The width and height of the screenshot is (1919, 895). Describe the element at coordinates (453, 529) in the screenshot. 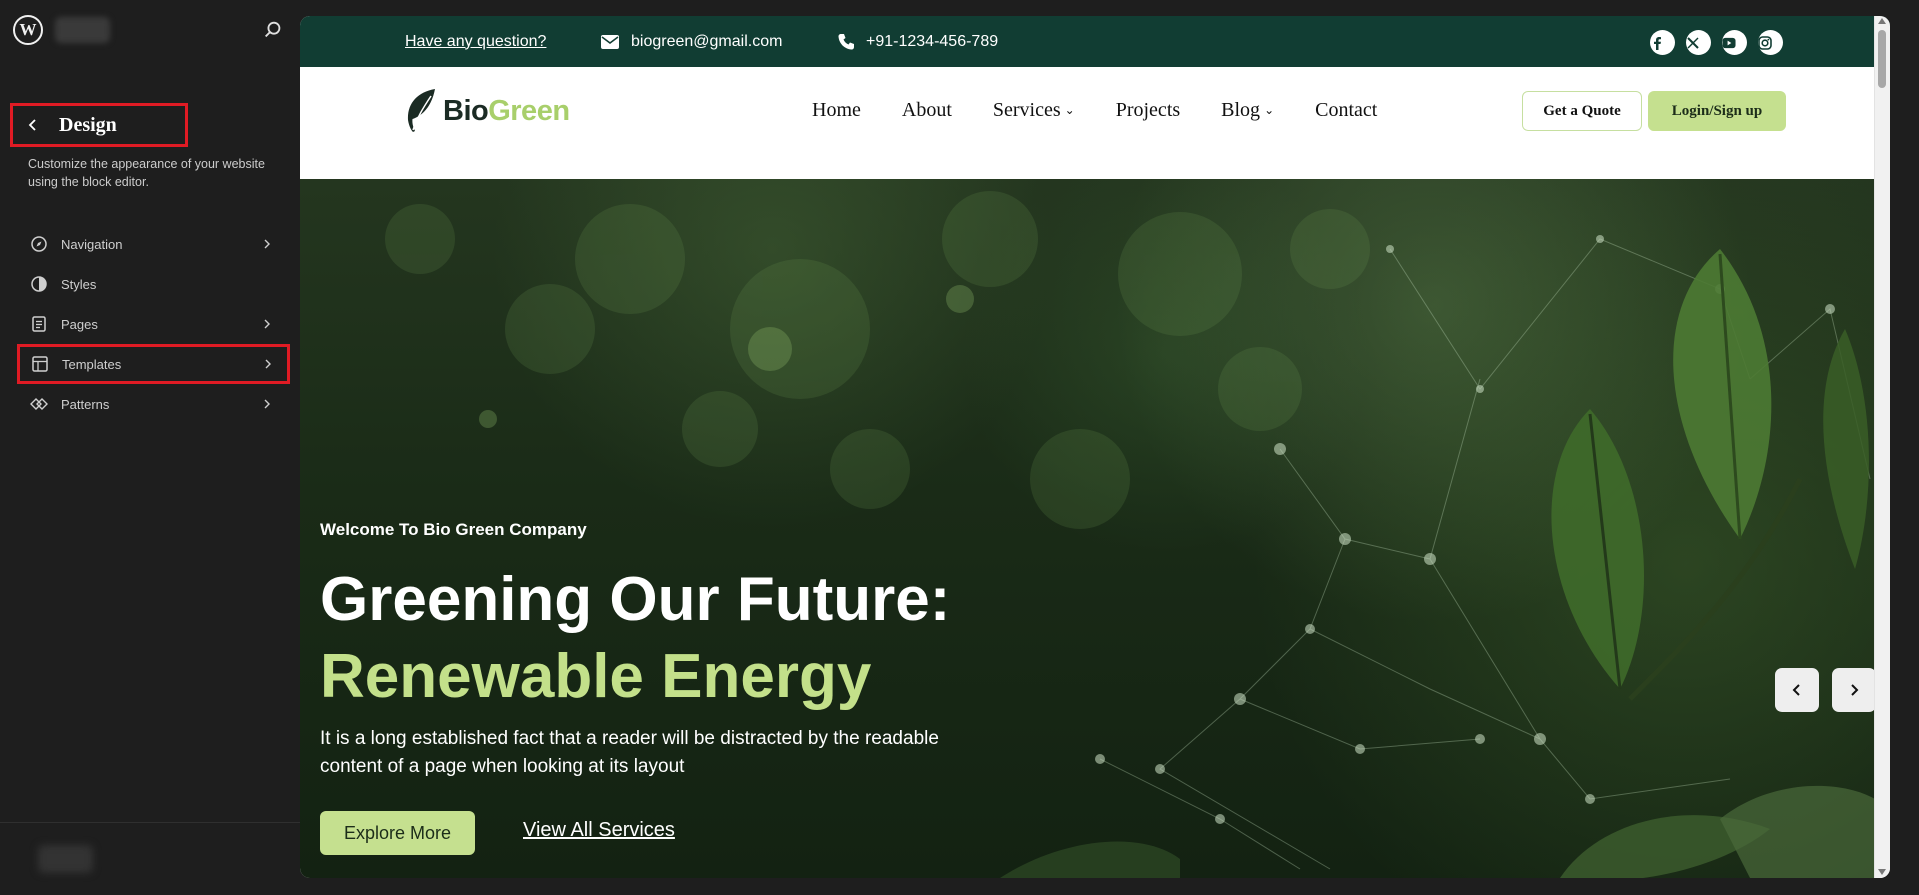

I see `hero-welcome-text: Welcome To Bio Green Company` at that location.